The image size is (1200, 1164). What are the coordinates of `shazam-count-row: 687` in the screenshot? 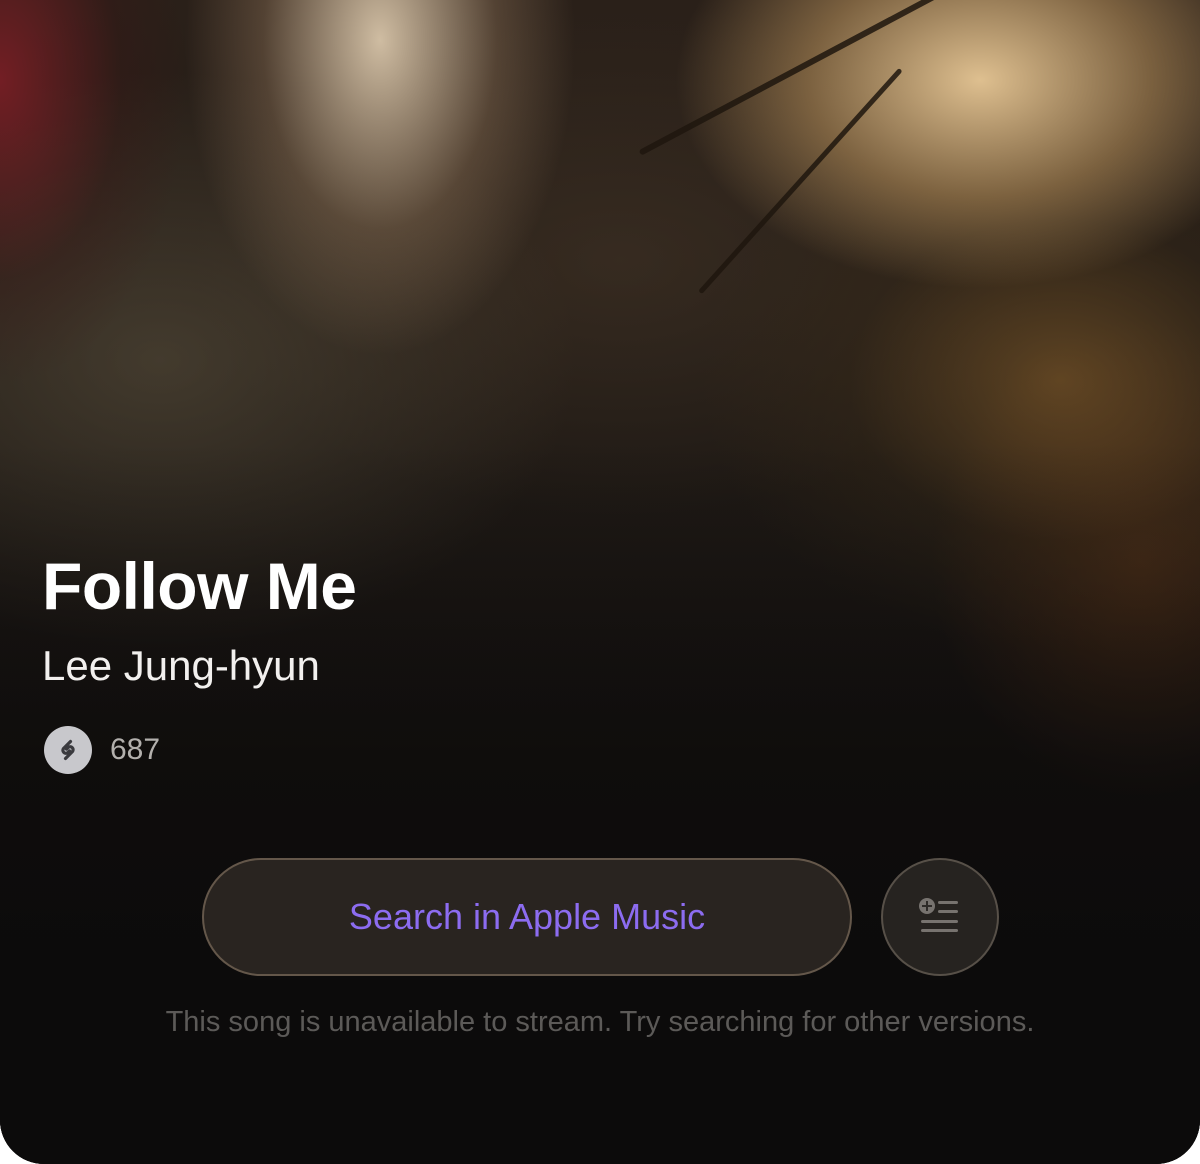 It's located at (102, 750).